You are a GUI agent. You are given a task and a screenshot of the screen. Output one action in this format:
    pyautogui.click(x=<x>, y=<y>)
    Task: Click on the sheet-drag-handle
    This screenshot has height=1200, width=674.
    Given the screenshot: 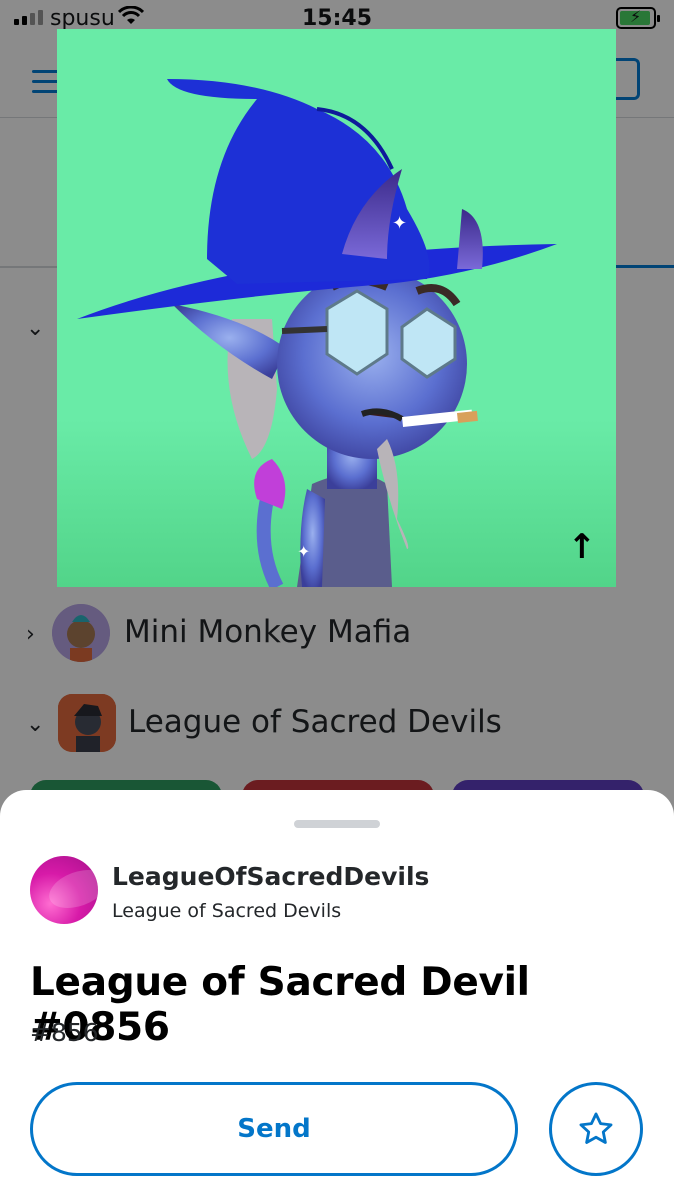 What is the action you would take?
    pyautogui.click(x=337, y=824)
    